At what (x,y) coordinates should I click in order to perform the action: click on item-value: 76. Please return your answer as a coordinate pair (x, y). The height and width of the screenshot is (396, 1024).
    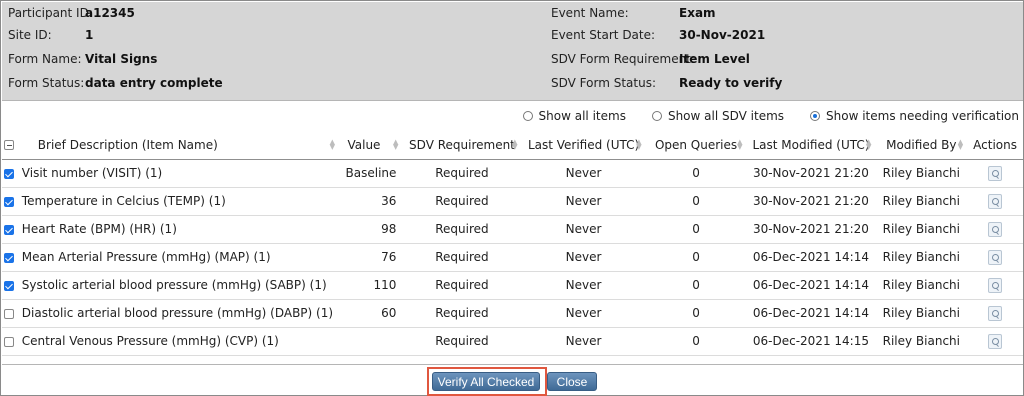
    Looking at the image, I should click on (371, 257).